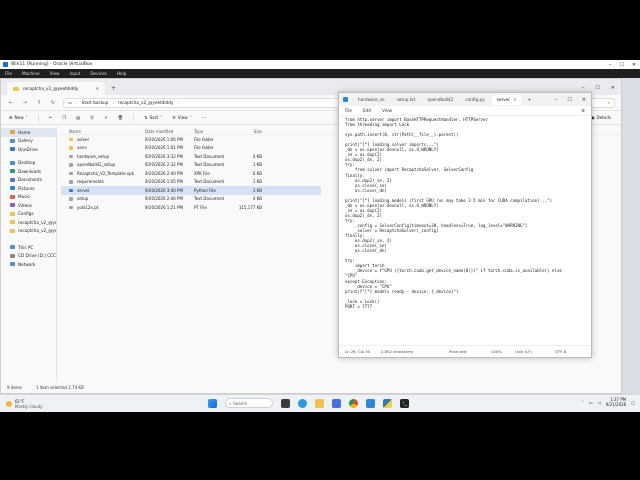 The image size is (640, 480). Describe the element at coordinates (249, 403) in the screenshot. I see `taskbar-search: ⌕ Search` at that location.